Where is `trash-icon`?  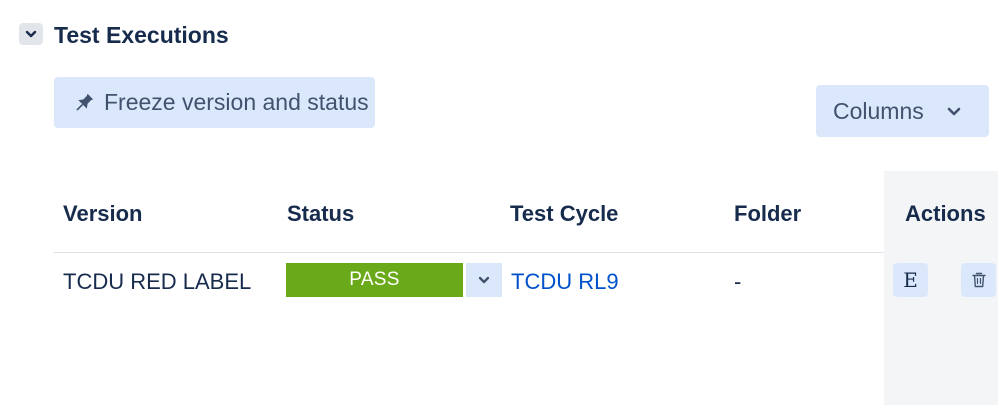 trash-icon is located at coordinates (978, 280).